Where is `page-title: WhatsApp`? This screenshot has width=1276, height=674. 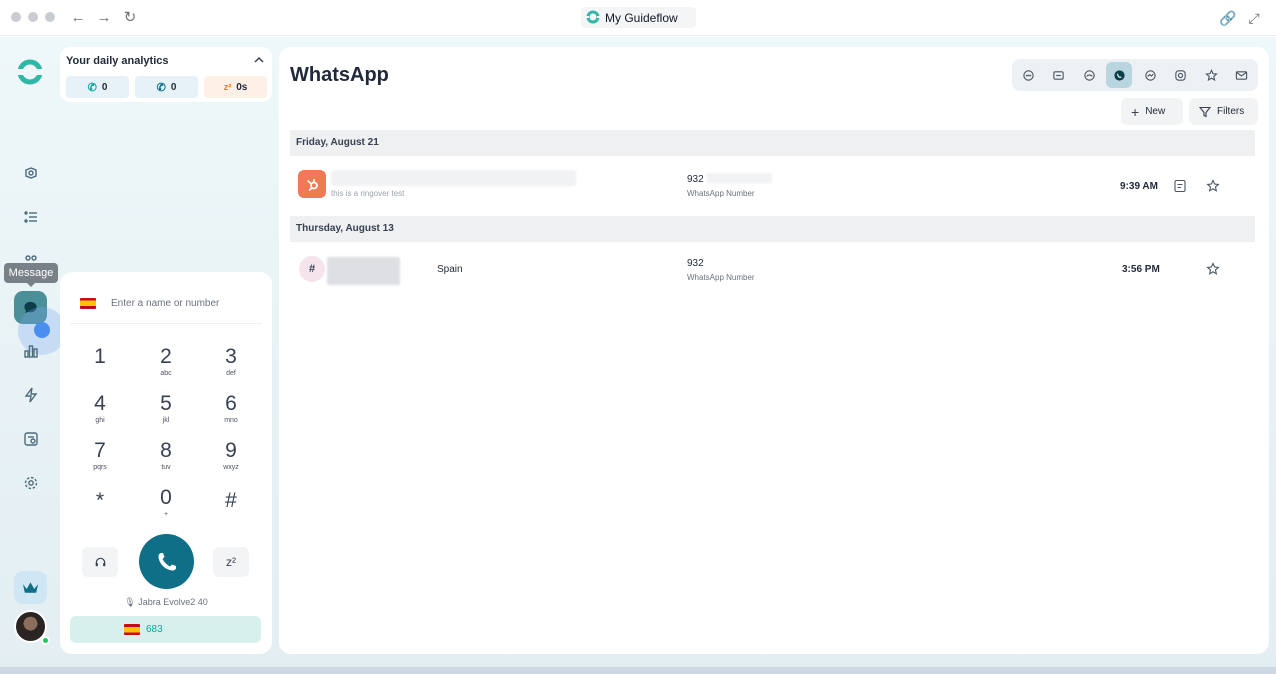 page-title: WhatsApp is located at coordinates (339, 75).